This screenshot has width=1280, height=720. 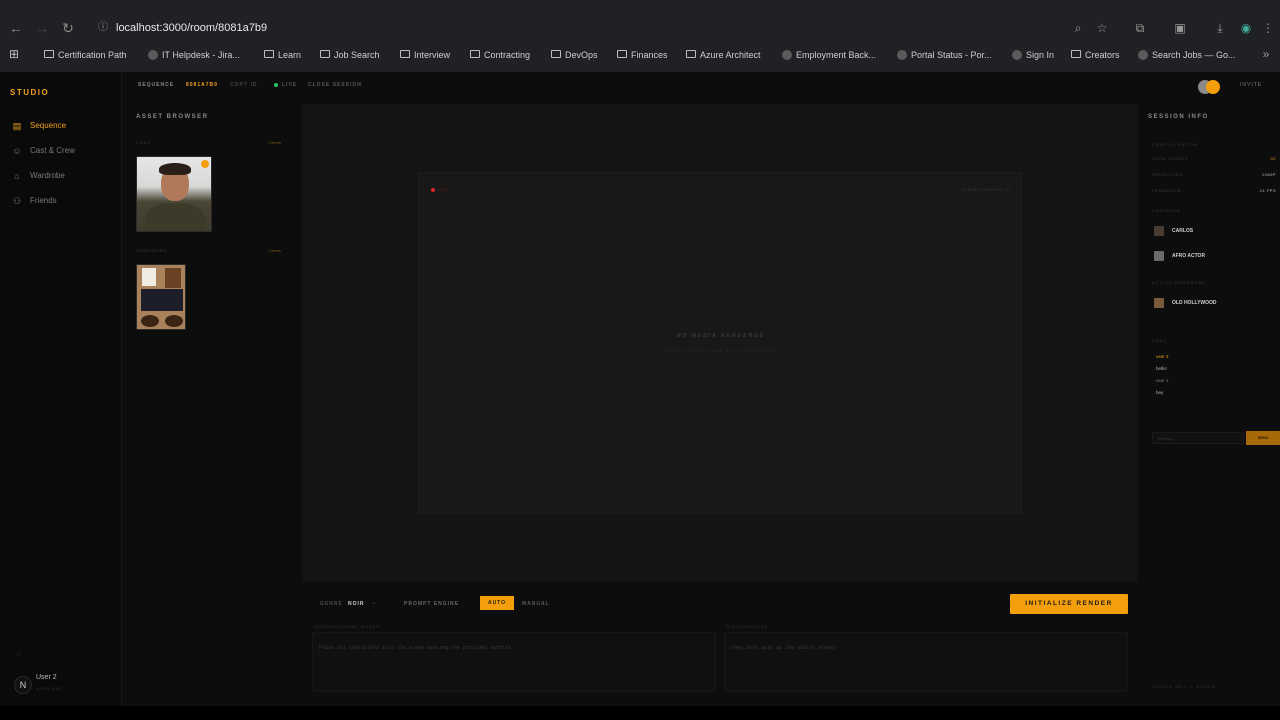 I want to click on sequence-id: 8081a7b9, so click(x=202, y=85).